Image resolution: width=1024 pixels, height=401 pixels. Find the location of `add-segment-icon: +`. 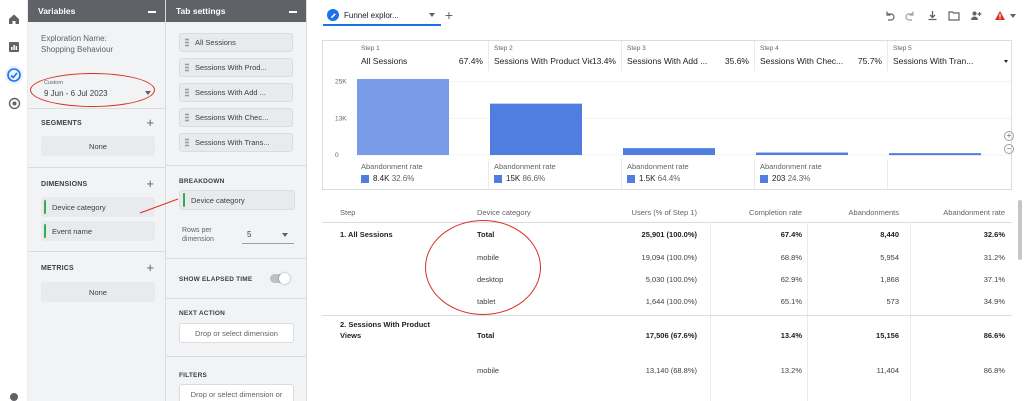

add-segment-icon: + is located at coordinates (150, 122).